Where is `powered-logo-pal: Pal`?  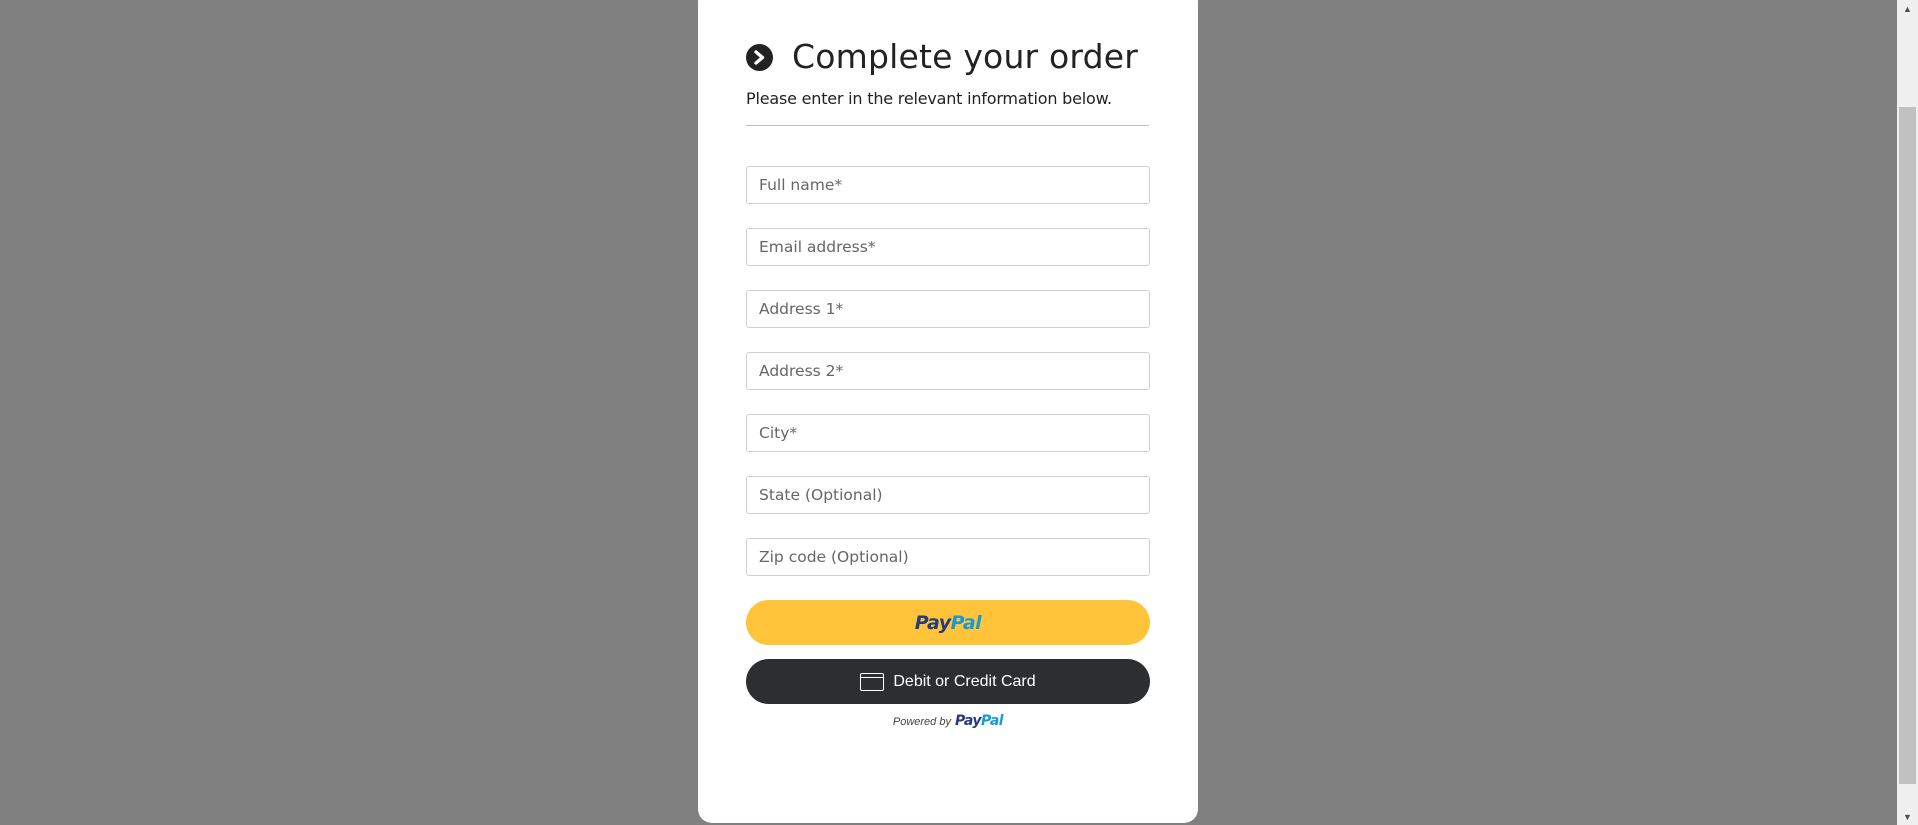 powered-logo-pal: Pal is located at coordinates (992, 721).